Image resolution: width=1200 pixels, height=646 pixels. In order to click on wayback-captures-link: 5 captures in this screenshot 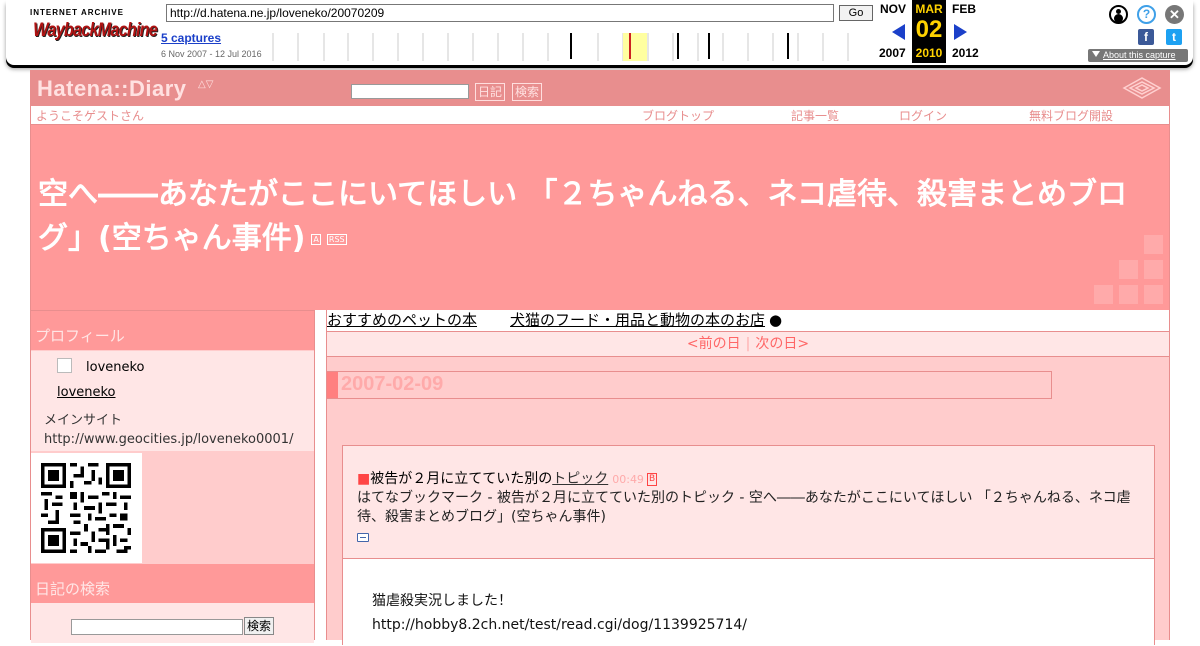, I will do `click(191, 38)`.